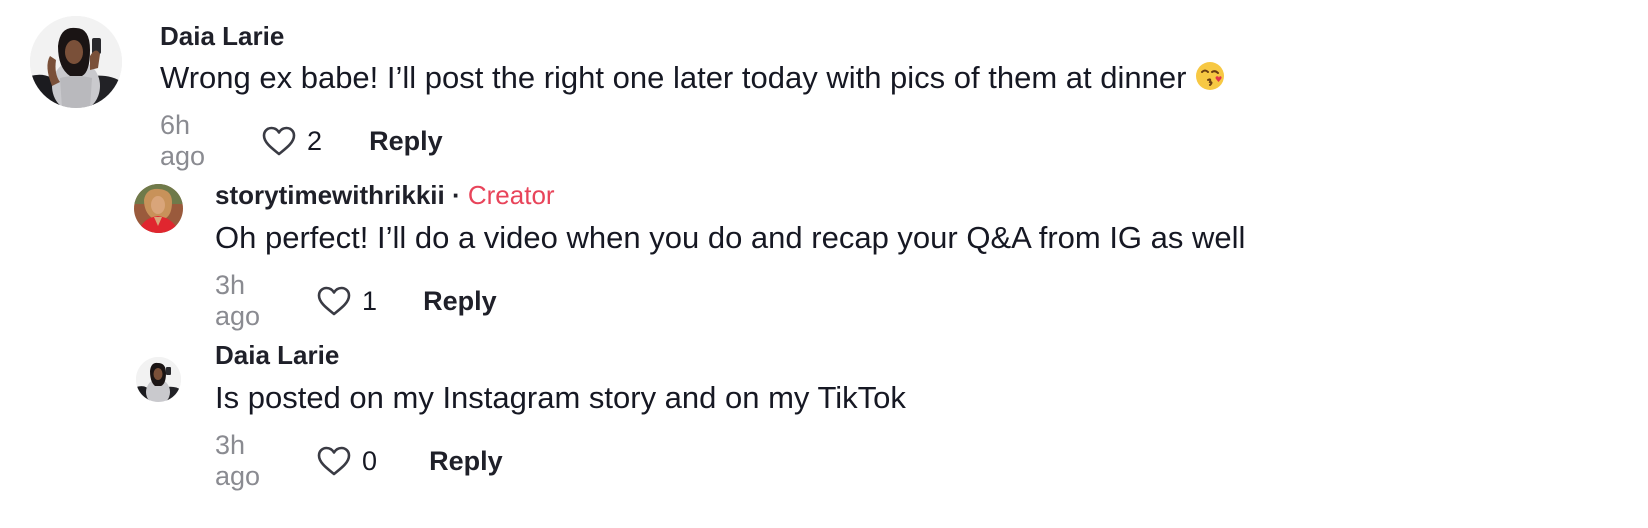 This screenshot has height=528, width=1648. I want to click on like-count: 0, so click(370, 460).